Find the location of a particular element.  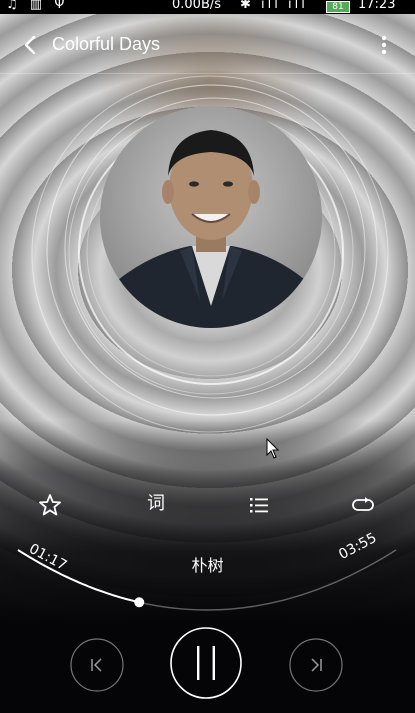

title-bar: Colorful Days is located at coordinates (207, 44).